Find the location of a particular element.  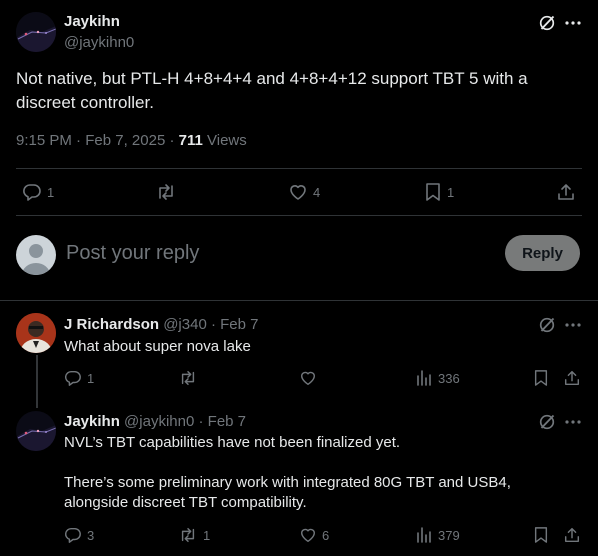

author-avatar is located at coordinates (36, 32).